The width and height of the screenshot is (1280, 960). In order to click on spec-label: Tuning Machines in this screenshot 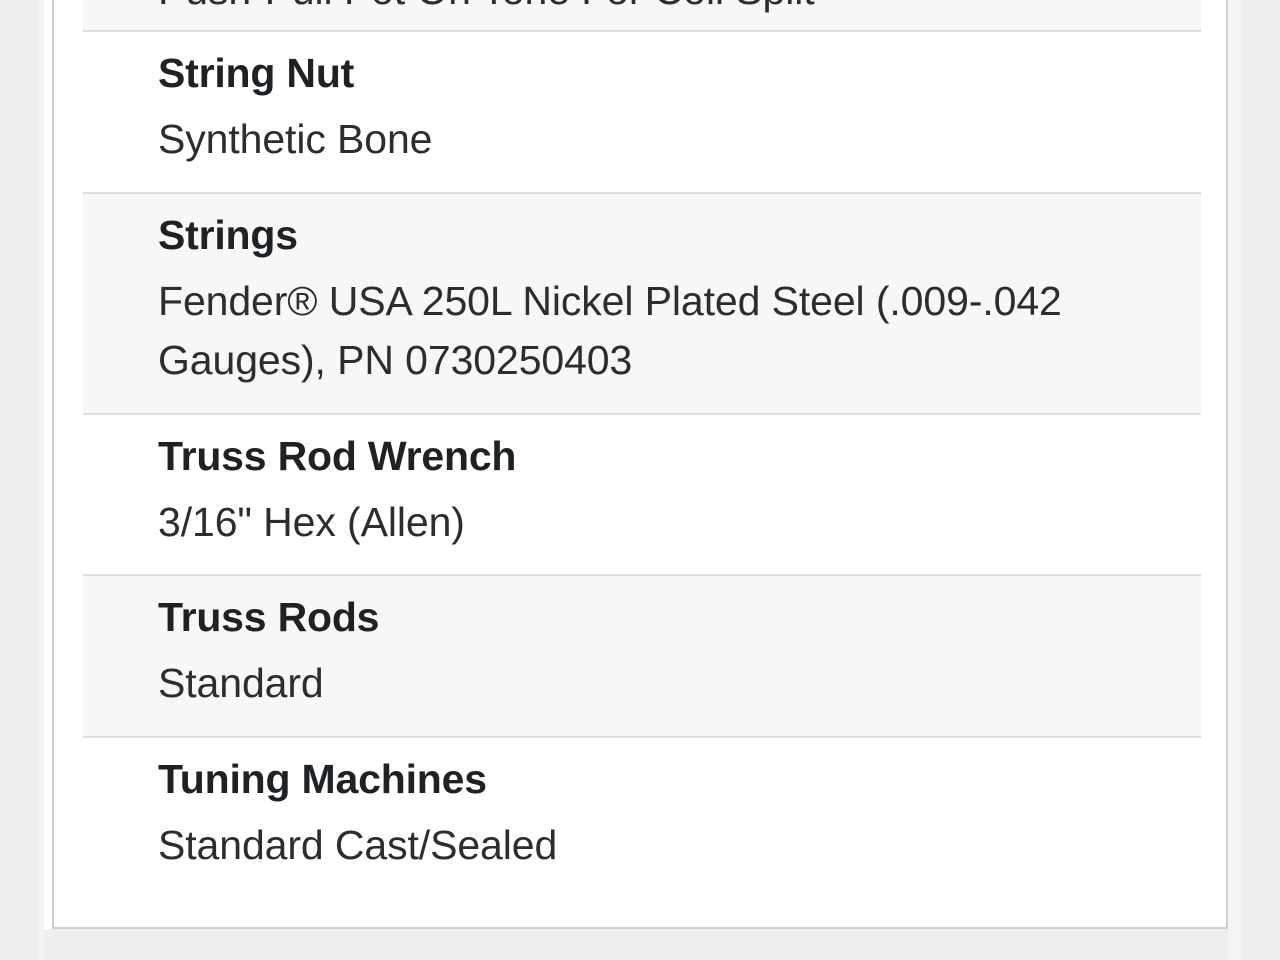, I will do `click(322, 778)`.